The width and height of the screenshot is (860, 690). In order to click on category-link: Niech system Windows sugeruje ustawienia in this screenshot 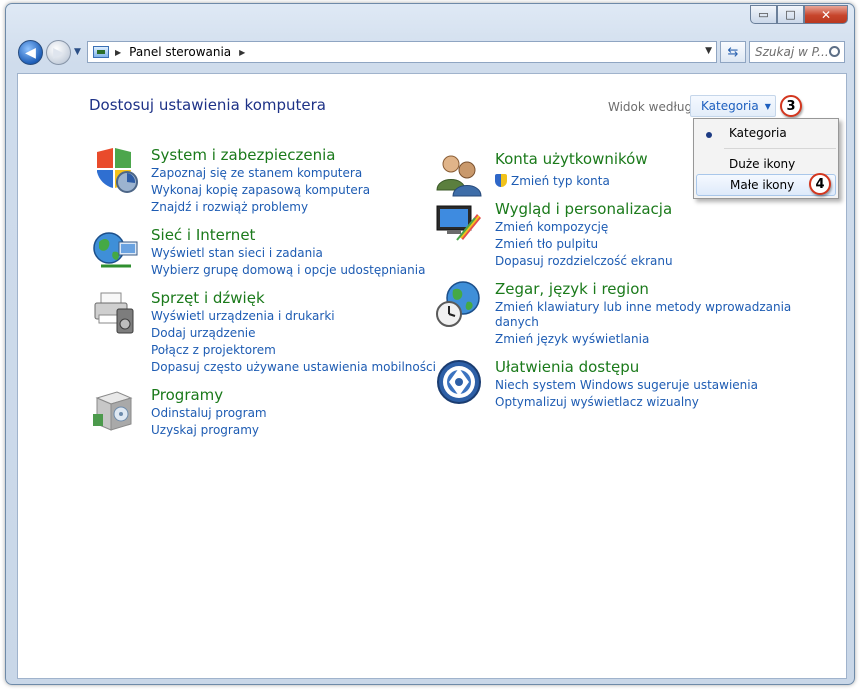, I will do `click(626, 385)`.